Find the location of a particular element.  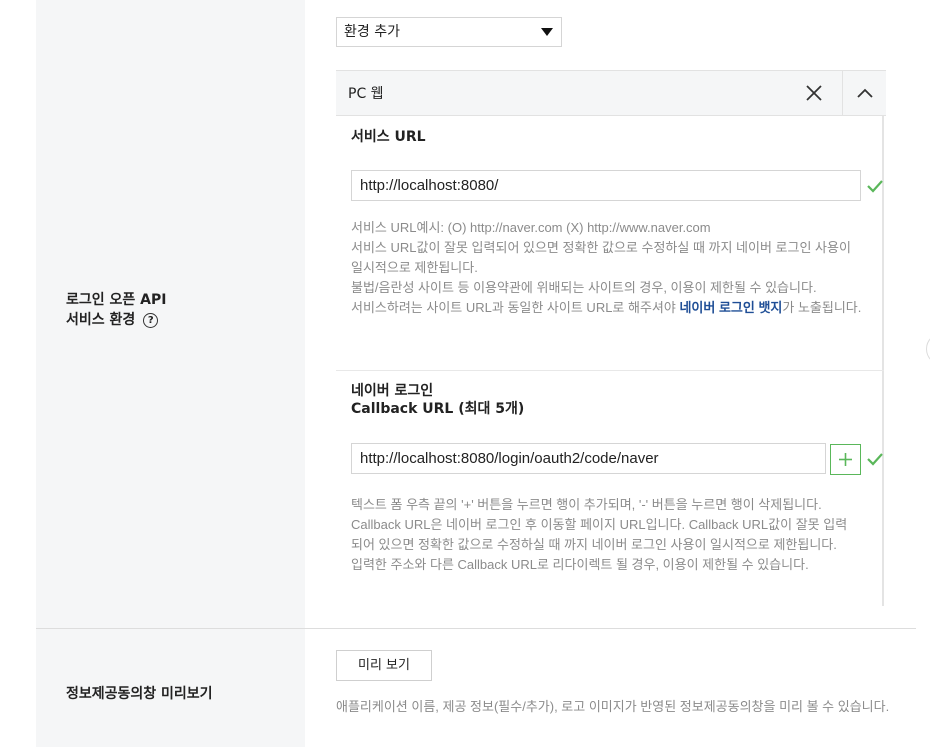

pc-web-panel-header: PC 웹 is located at coordinates (611, 93).